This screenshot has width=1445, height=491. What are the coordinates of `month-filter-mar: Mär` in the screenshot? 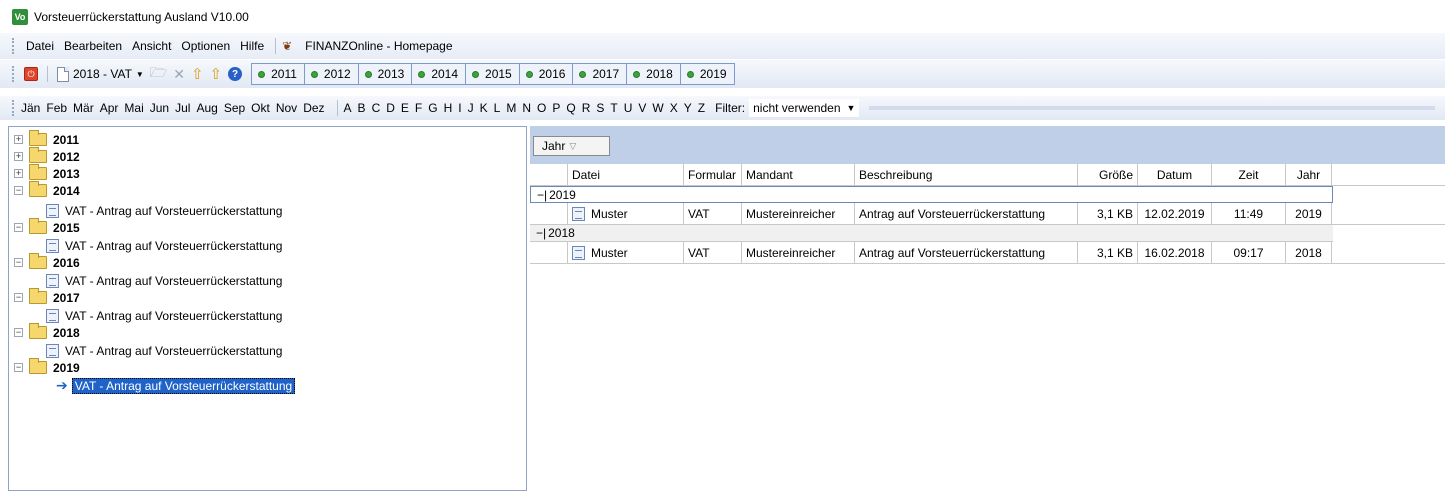 It's located at (83, 108).